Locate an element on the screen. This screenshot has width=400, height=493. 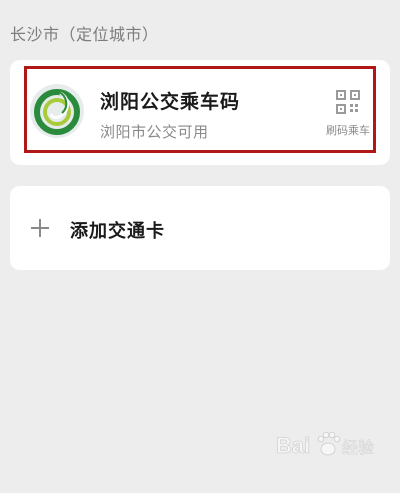
baidu-jingyan-watermark: Bai 经验 is located at coordinates (326, 446).